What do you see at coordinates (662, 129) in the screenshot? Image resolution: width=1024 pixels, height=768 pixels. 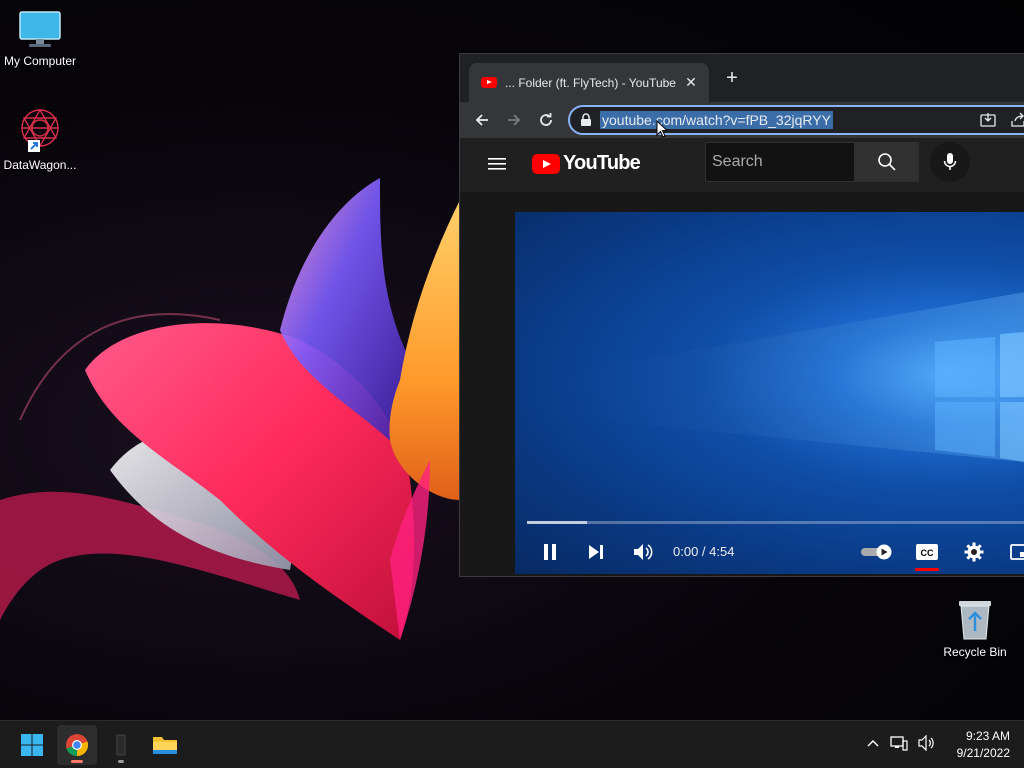 I see `mouse-cursor-icon` at bounding box center [662, 129].